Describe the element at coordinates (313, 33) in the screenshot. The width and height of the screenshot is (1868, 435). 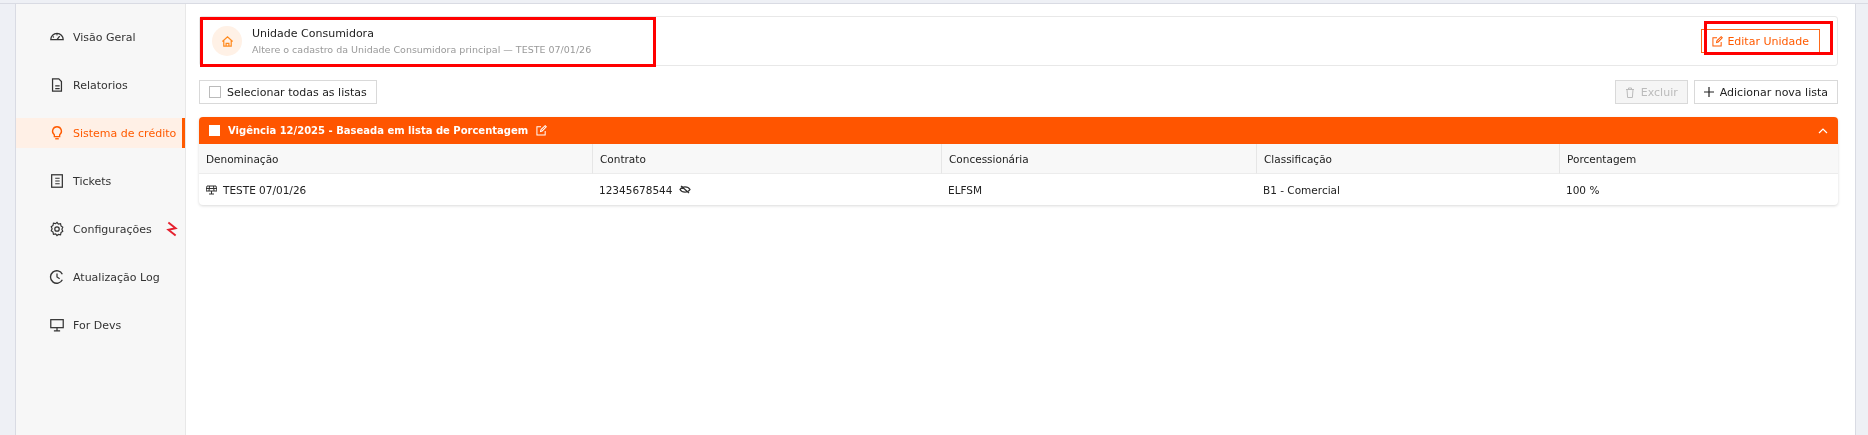
I see `card-title: Unidade Consumidora` at that location.